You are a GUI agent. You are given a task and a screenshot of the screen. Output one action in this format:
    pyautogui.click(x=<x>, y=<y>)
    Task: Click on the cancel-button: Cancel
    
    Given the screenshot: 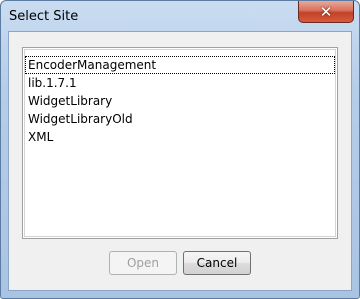 What is the action you would take?
    pyautogui.click(x=217, y=263)
    